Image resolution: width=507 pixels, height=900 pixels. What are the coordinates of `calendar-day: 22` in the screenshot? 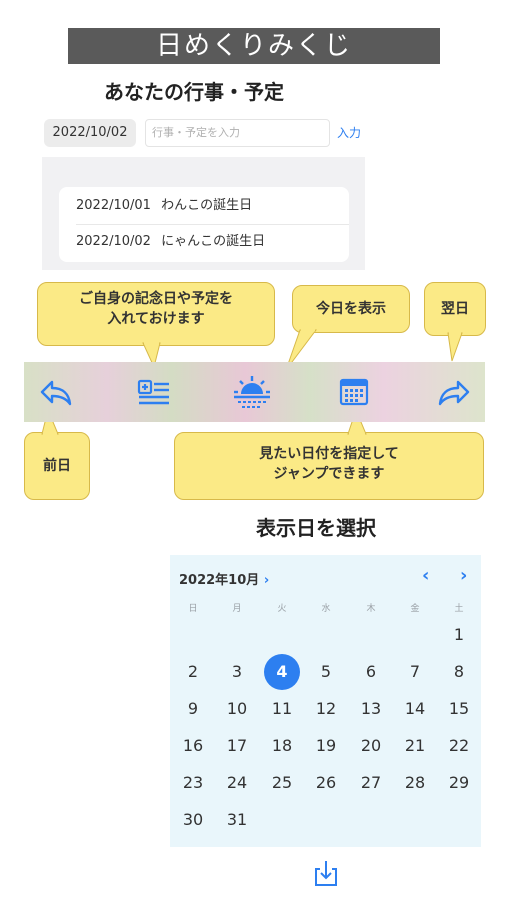 It's located at (459, 746).